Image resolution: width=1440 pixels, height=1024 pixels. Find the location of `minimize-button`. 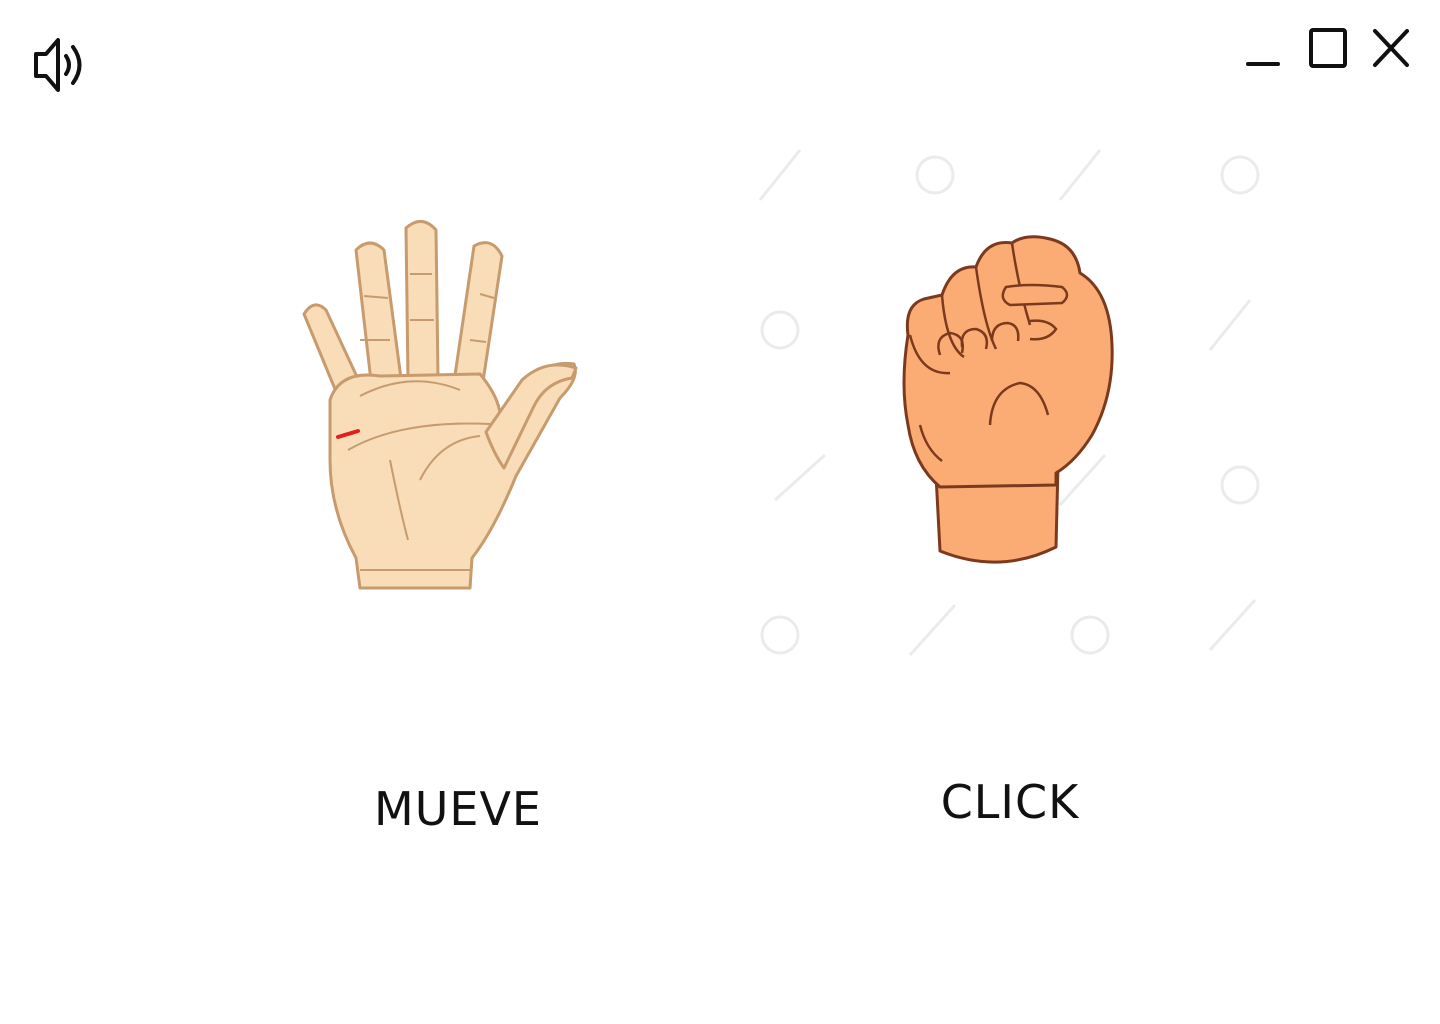

minimize-button is located at coordinates (1263, 49).